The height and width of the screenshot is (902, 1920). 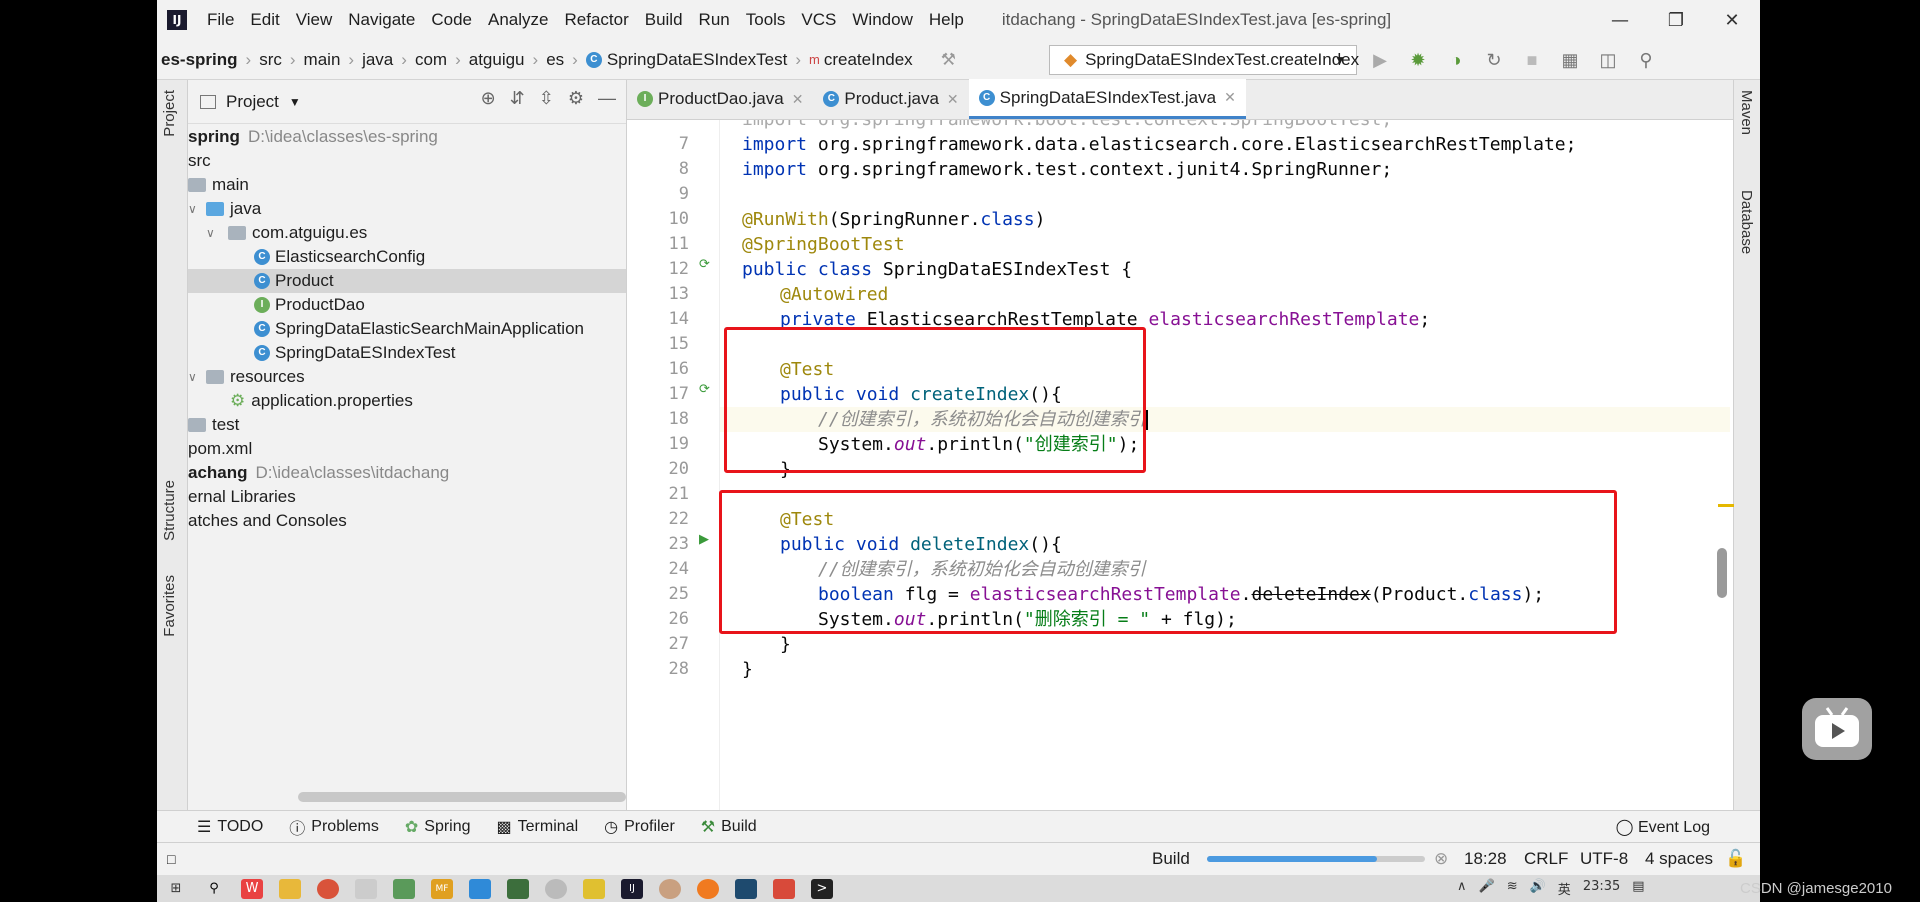 What do you see at coordinates (1638, 888) in the screenshot?
I see `notification-icon: ▤` at bounding box center [1638, 888].